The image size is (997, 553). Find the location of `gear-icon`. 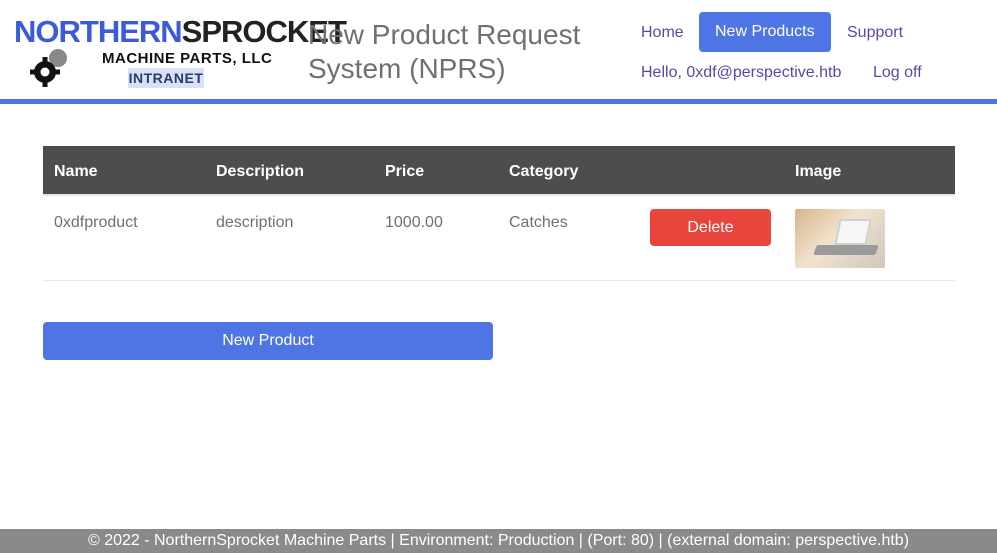

gear-icon is located at coordinates (48, 68).